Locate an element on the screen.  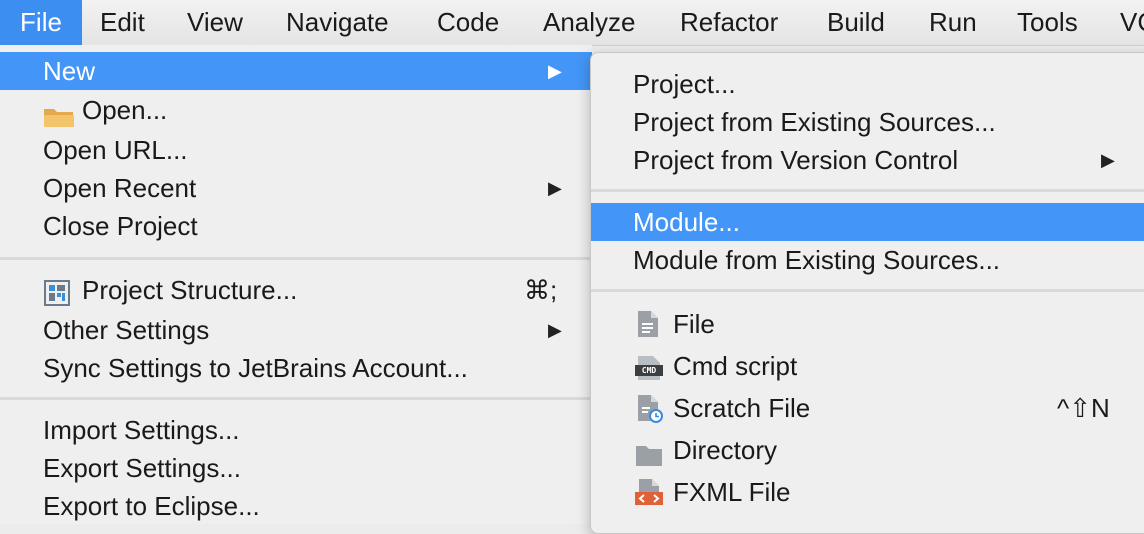
menu-item-open-recent: Open Recent ▶ is located at coordinates (296, 188).